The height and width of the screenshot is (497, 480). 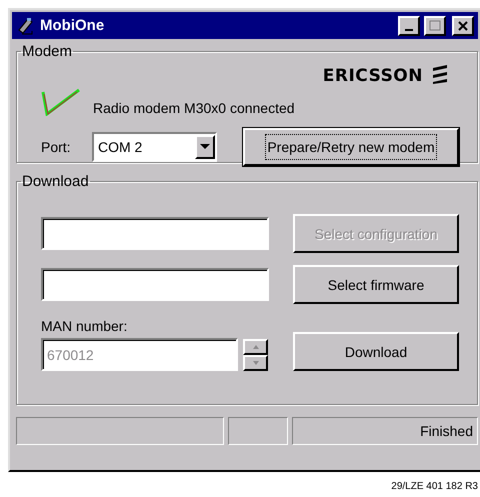 I want to click on prepare-button: Prepare/Retry new modem, so click(x=351, y=147).